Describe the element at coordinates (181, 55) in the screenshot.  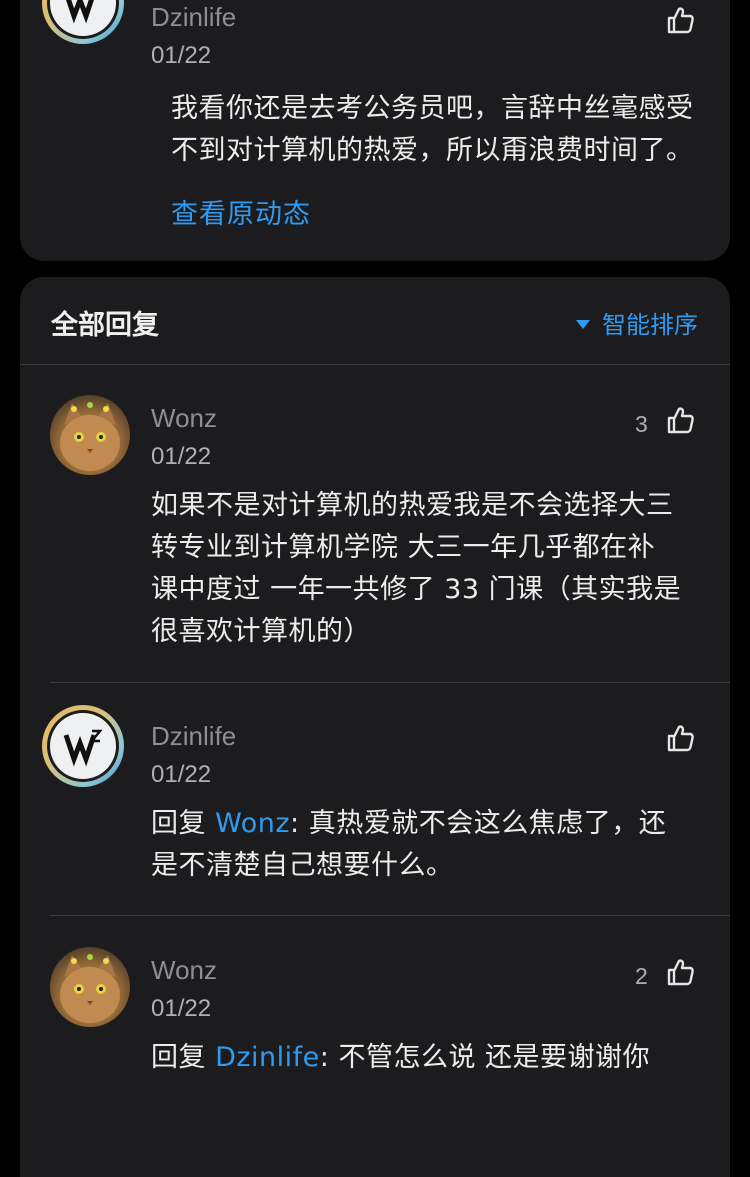
I see `comment-date: 01/22` at that location.